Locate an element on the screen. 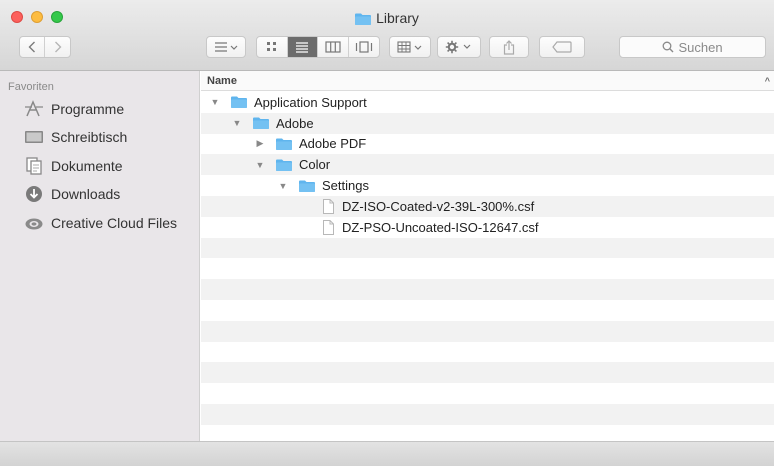  applications-icon is located at coordinates (34, 109).